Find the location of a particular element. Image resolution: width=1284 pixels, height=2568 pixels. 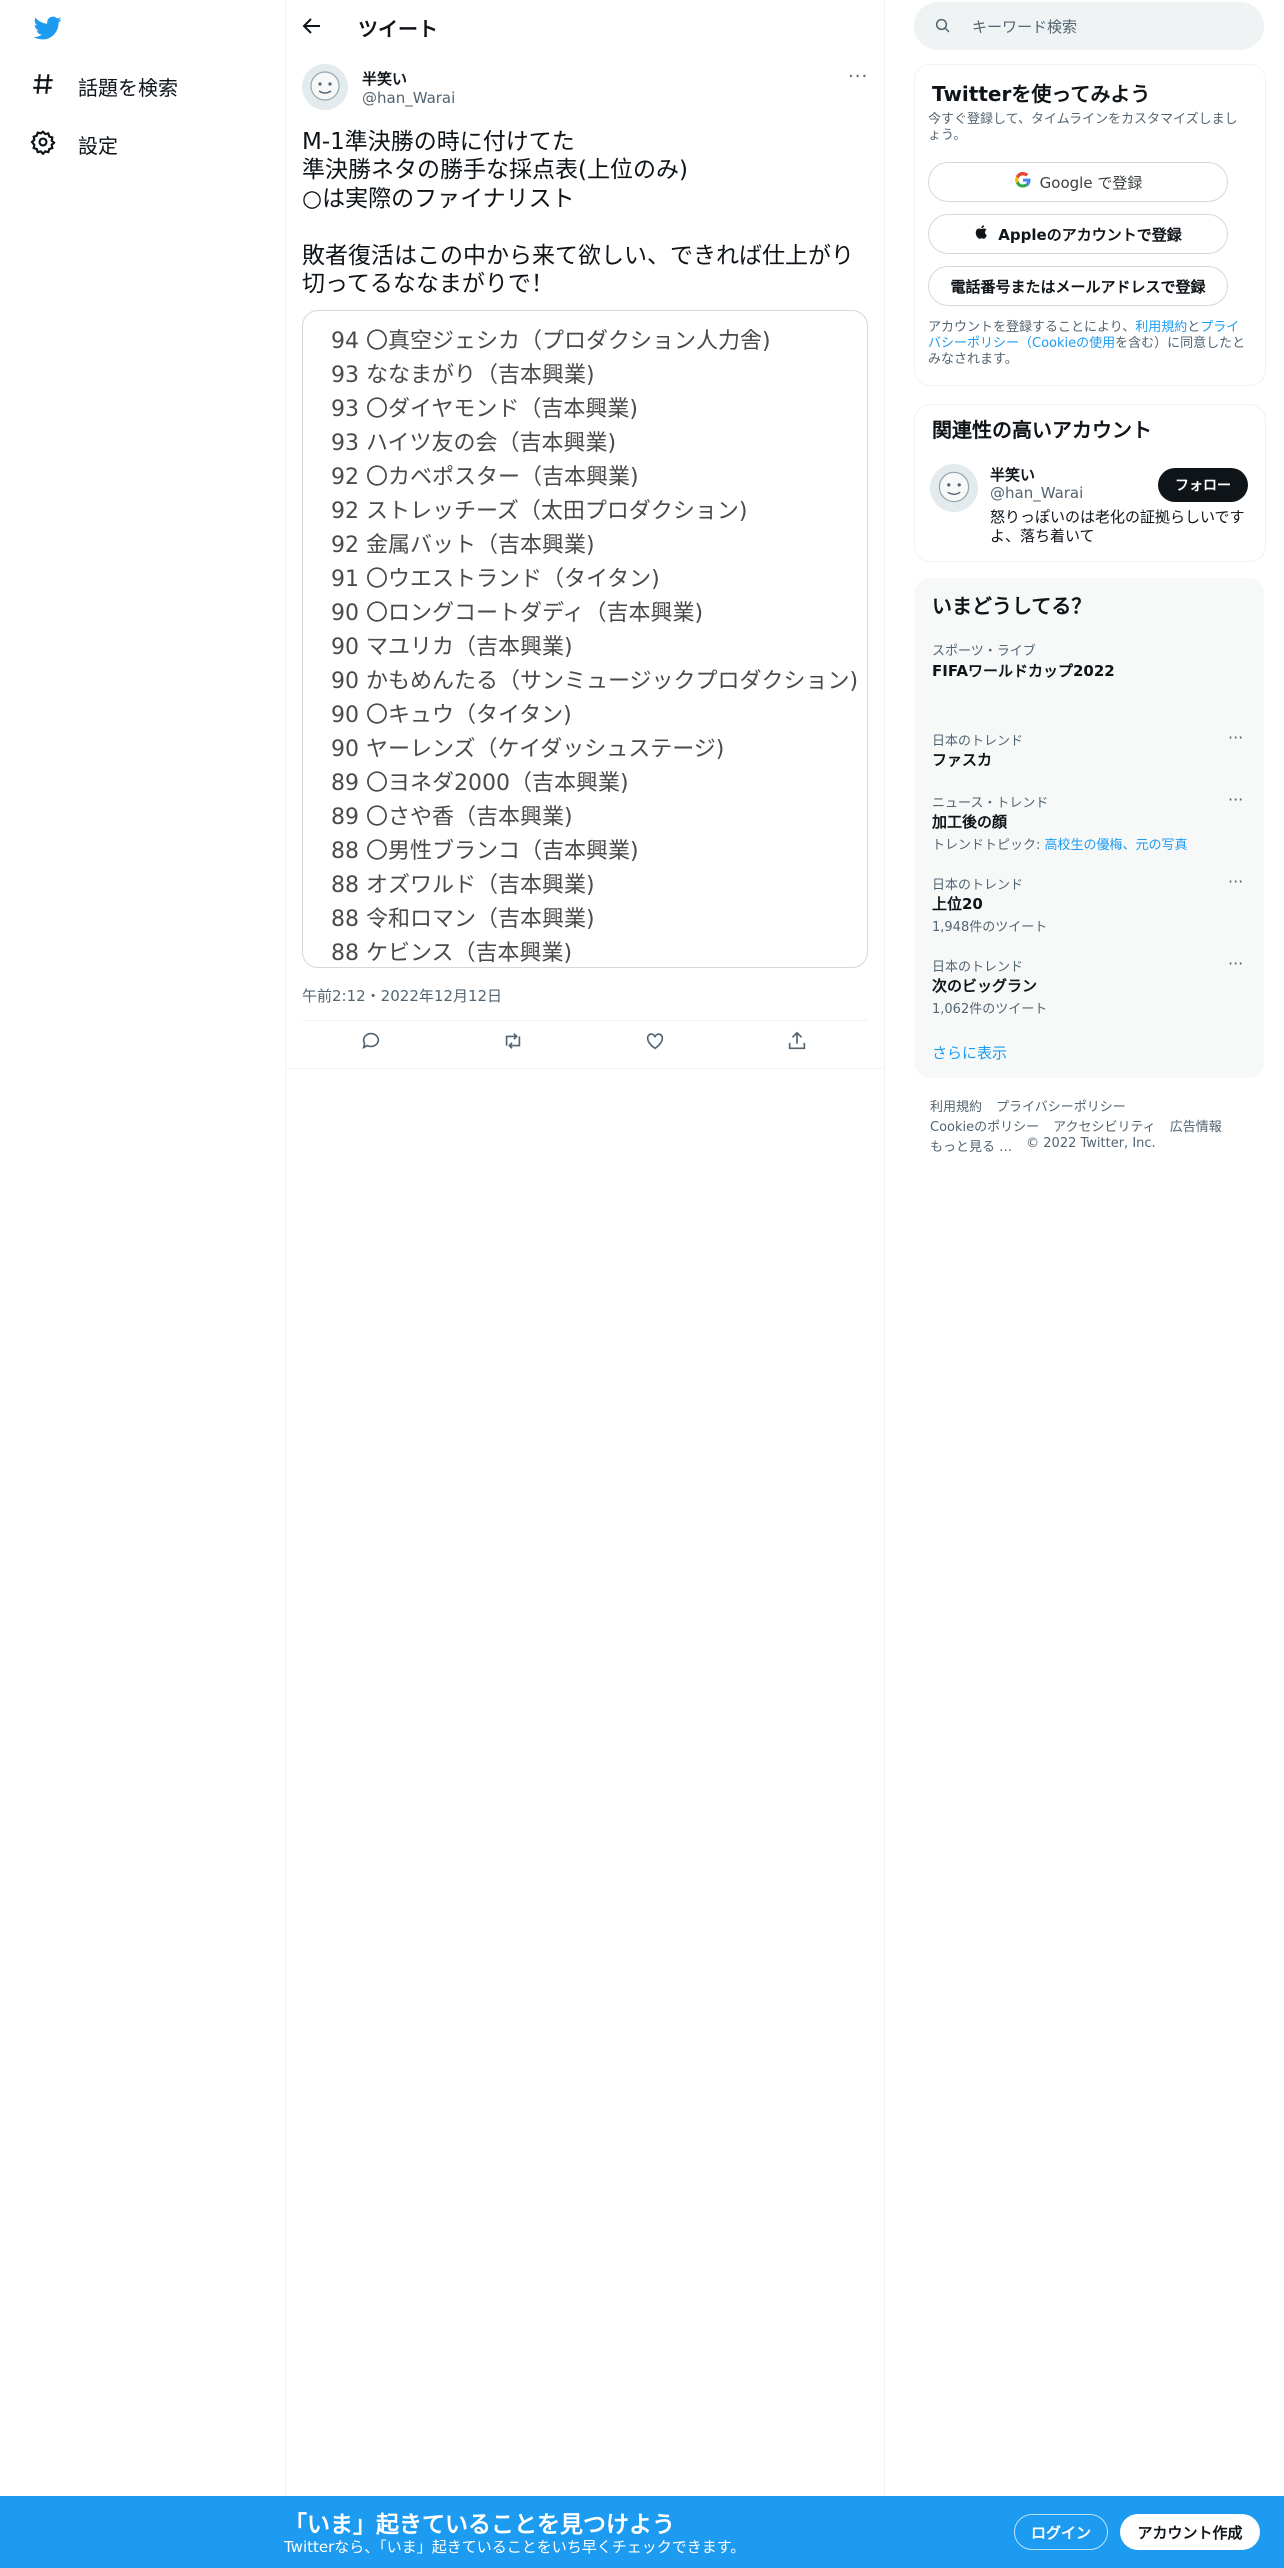

legal-prefix: アカウントを登録することにより、 is located at coordinates (1032, 327).